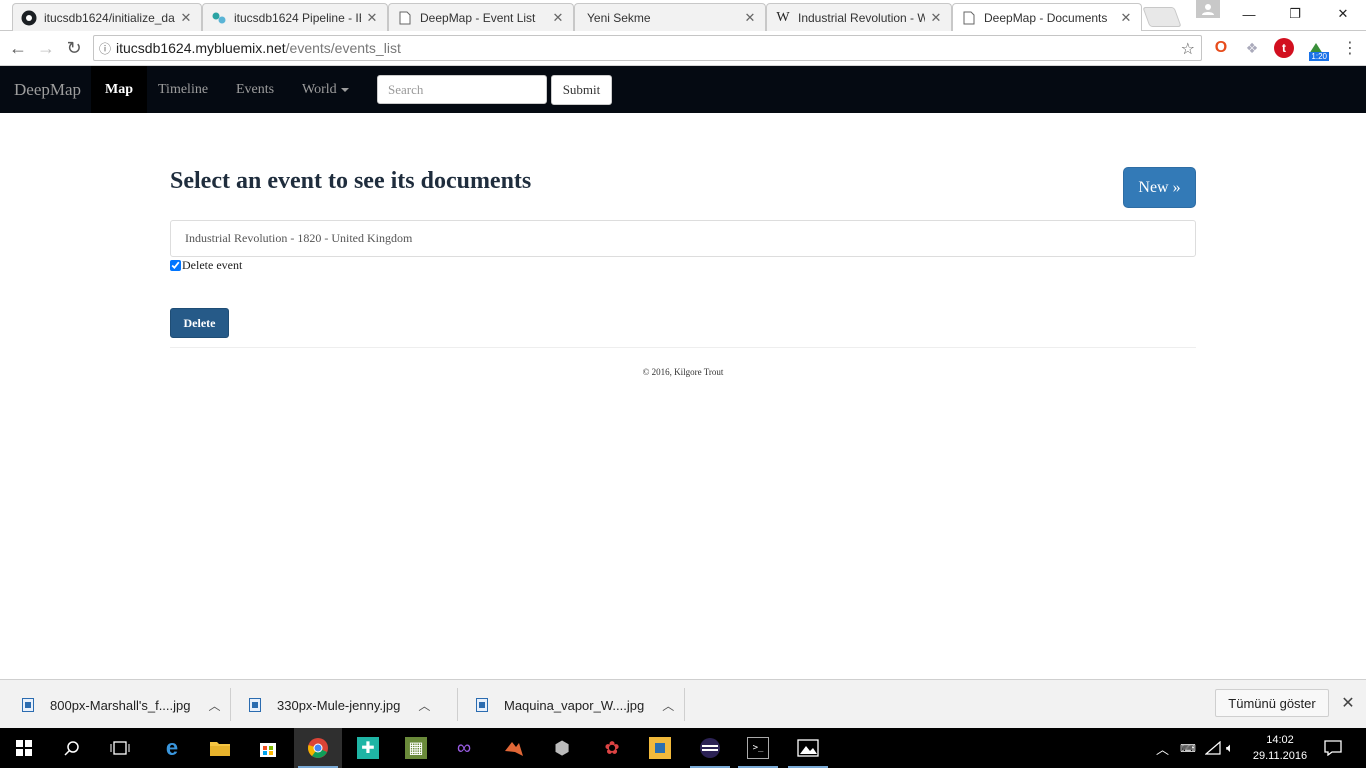 This screenshot has height=768, width=1366. I want to click on tab-github: itucsdb1624/initialize_da ✕, so click(107, 17).